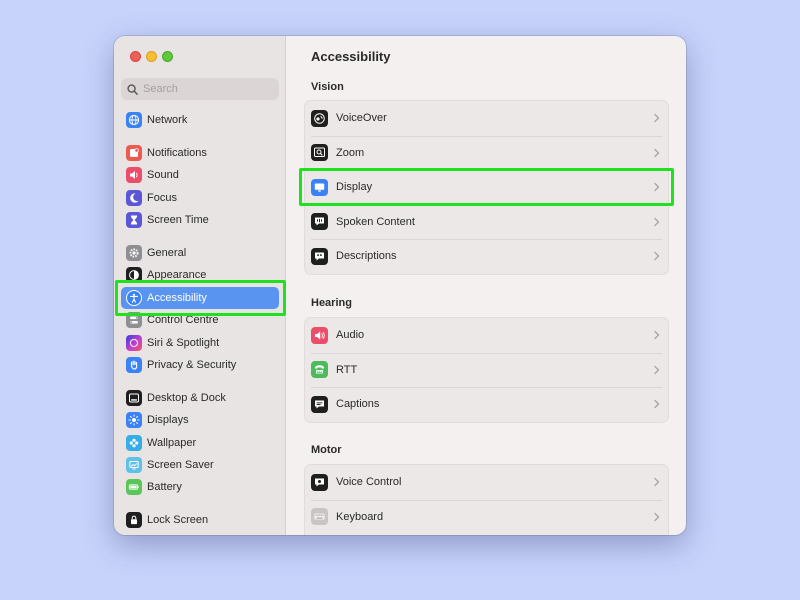 This screenshot has height=600, width=800. What do you see at coordinates (134, 365) in the screenshot?
I see `hand-icon` at bounding box center [134, 365].